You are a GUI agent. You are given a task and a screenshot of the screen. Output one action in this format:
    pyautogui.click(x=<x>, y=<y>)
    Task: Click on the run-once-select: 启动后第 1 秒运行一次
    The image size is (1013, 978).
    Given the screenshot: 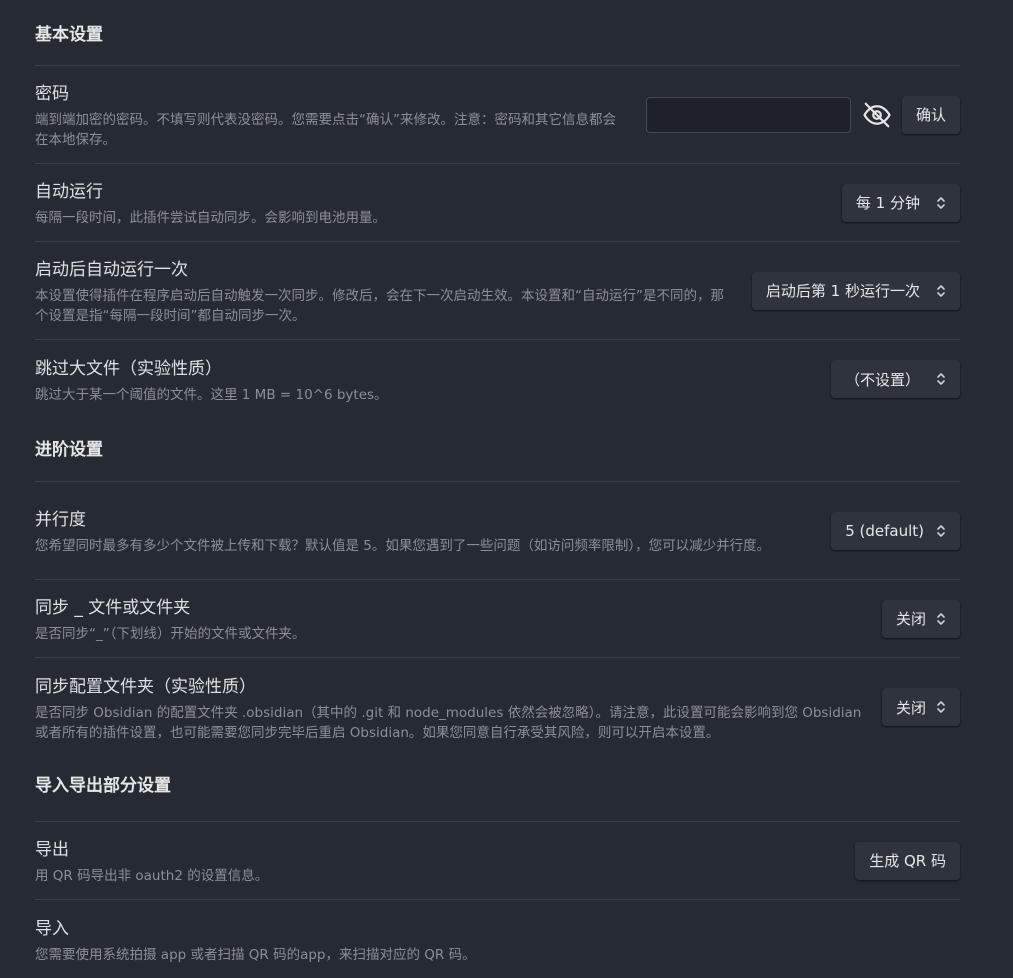 What is the action you would take?
    pyautogui.click(x=855, y=290)
    